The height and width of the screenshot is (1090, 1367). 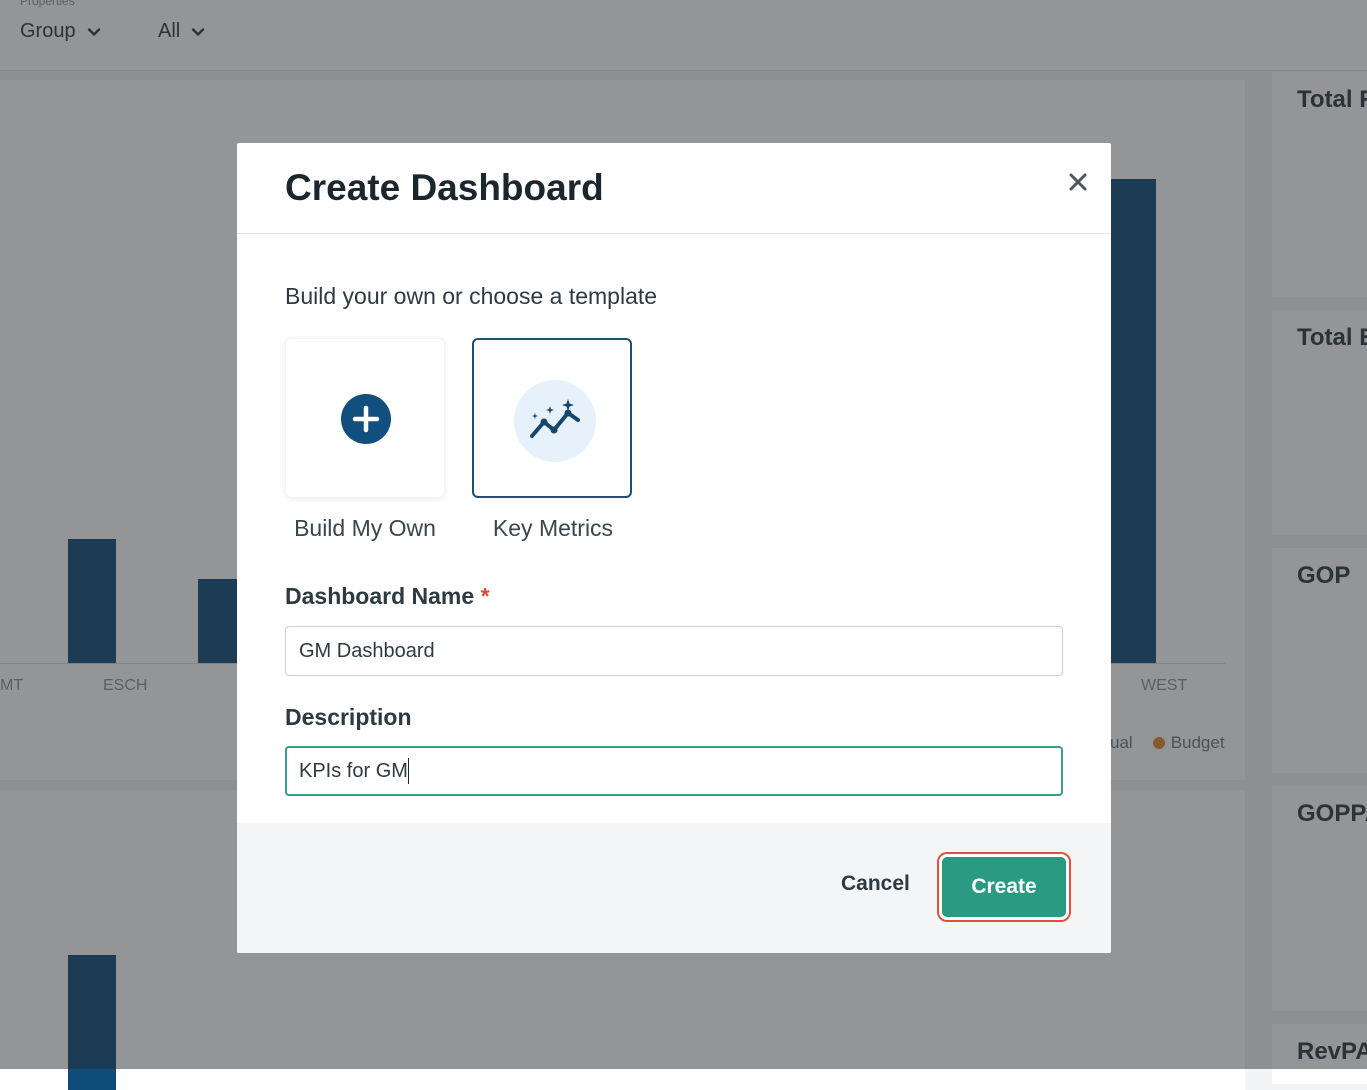 I want to click on dialog-footer: Cancel Create, so click(x=674, y=888).